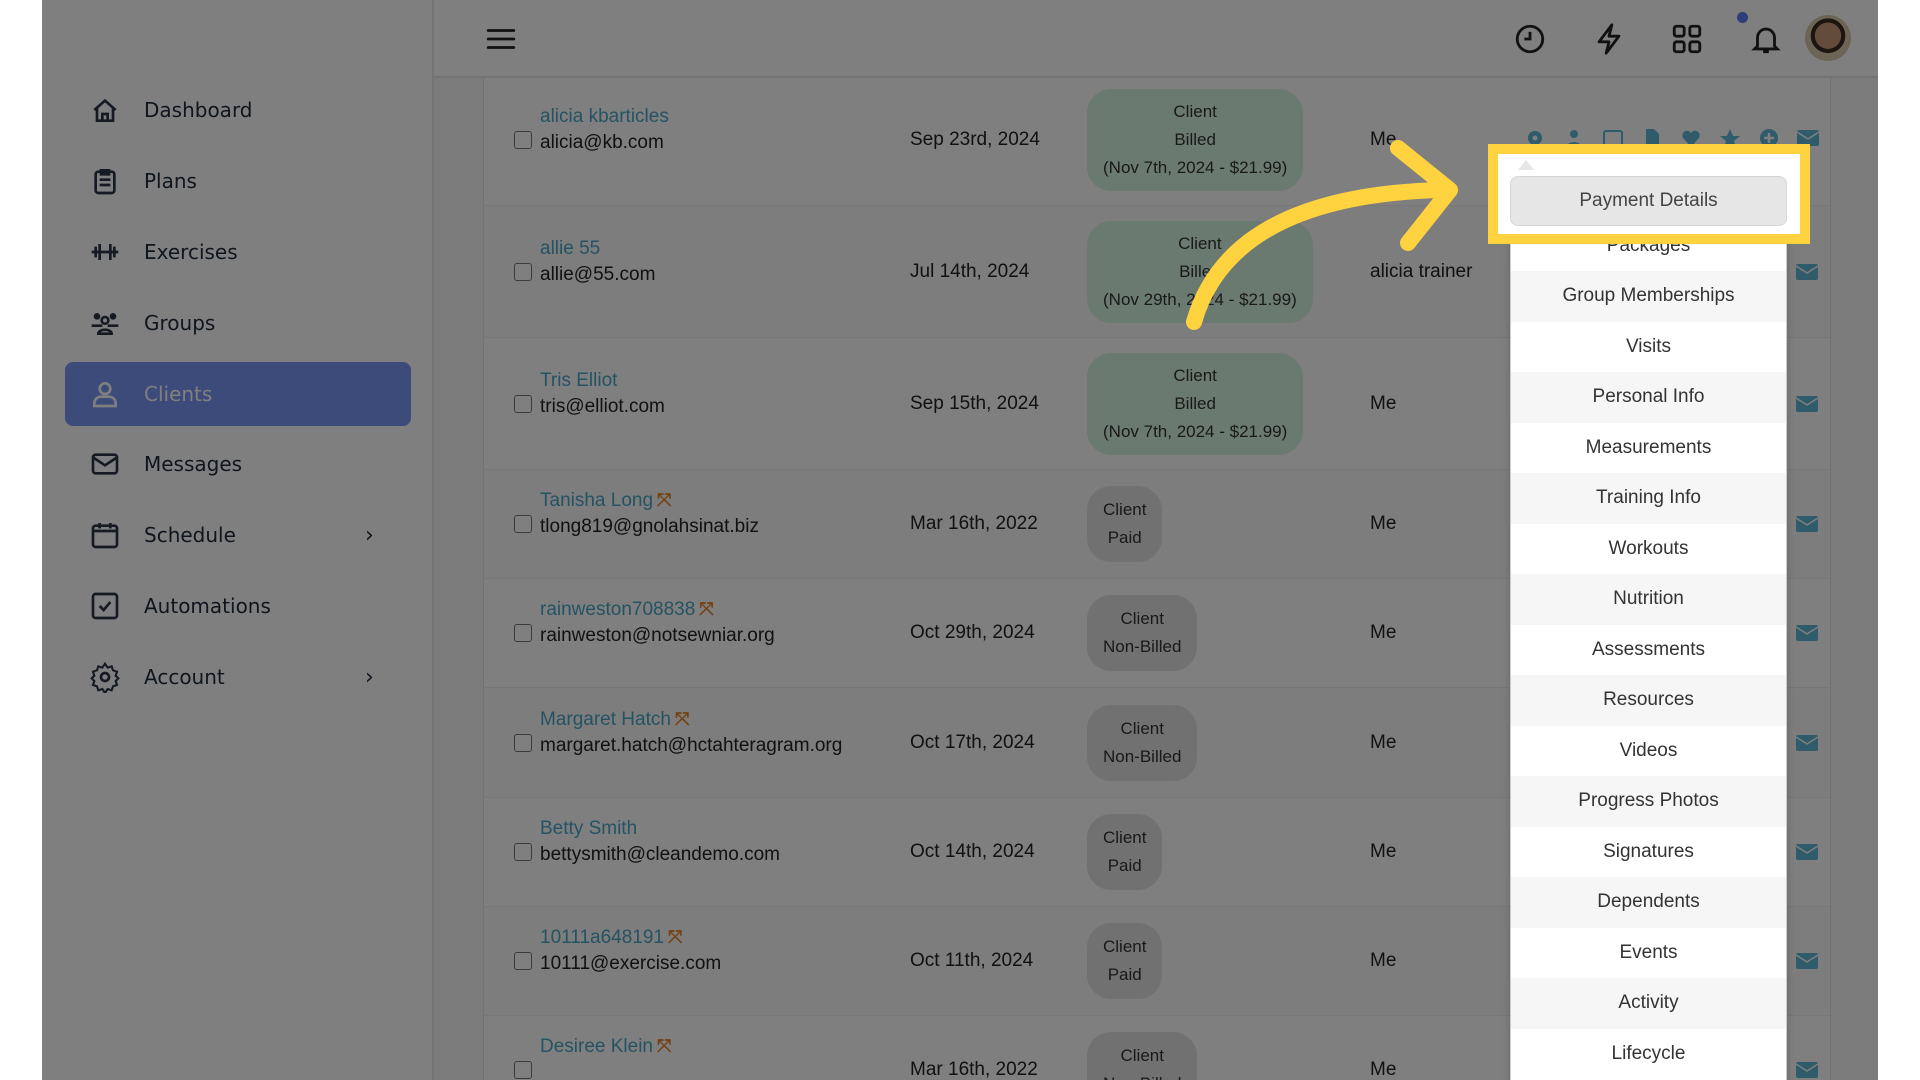 This screenshot has width=1920, height=1080. What do you see at coordinates (1648, 1003) in the screenshot?
I see `menu-item-activity: Activity` at bounding box center [1648, 1003].